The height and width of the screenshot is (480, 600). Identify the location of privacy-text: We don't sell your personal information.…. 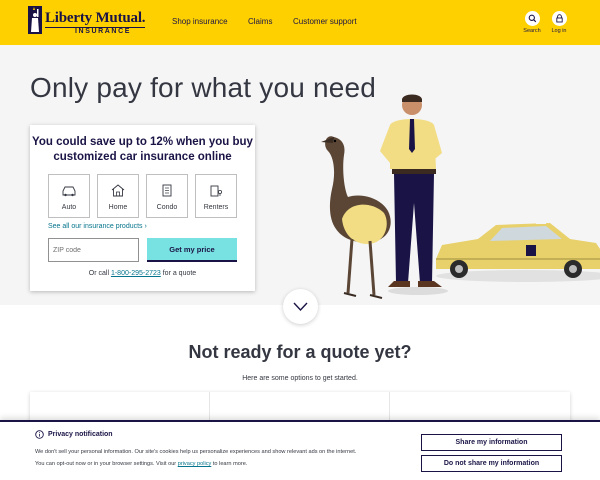
(225, 458).